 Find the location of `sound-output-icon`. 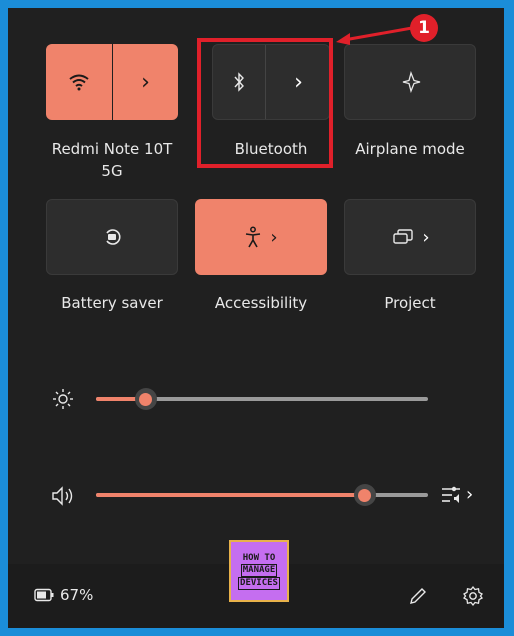

sound-output-icon is located at coordinates (451, 494).